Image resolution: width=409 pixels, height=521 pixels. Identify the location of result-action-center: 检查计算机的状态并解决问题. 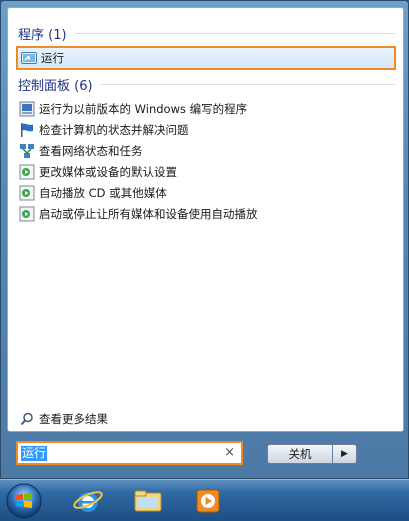
(206, 130).